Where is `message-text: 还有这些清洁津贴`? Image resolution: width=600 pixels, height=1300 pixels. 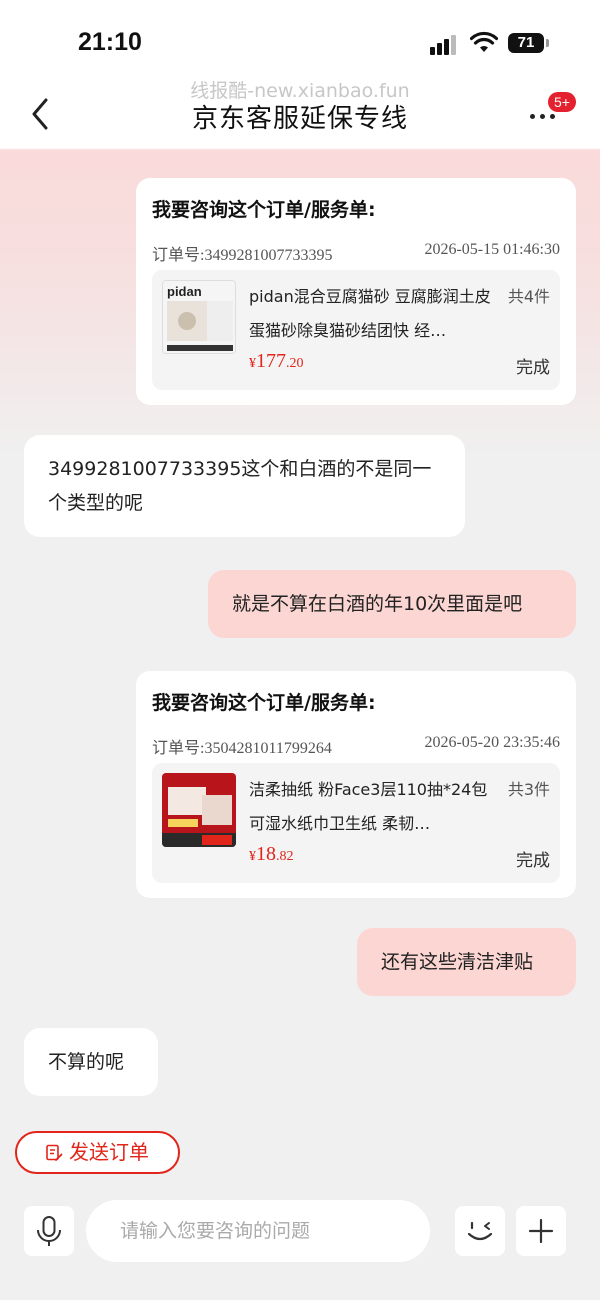
message-text: 还有这些清洁津贴 is located at coordinates (457, 962).